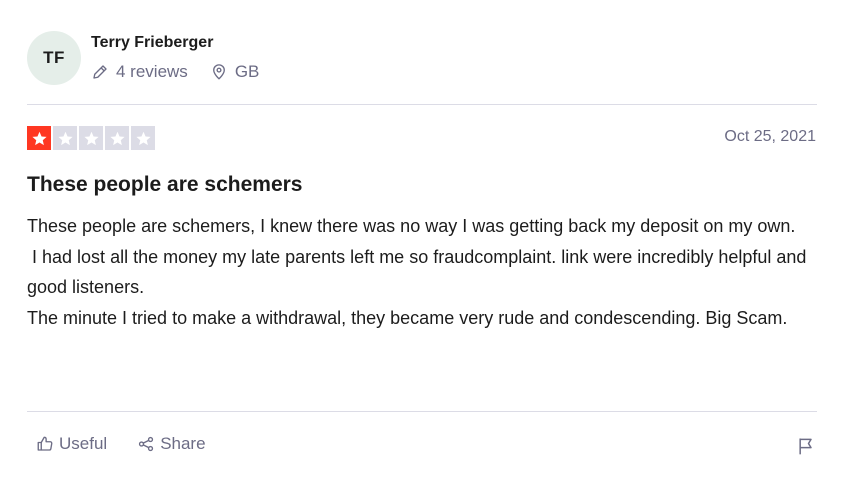 The width and height of the screenshot is (844, 485). I want to click on review-date: Oct 25, 2021, so click(770, 136).